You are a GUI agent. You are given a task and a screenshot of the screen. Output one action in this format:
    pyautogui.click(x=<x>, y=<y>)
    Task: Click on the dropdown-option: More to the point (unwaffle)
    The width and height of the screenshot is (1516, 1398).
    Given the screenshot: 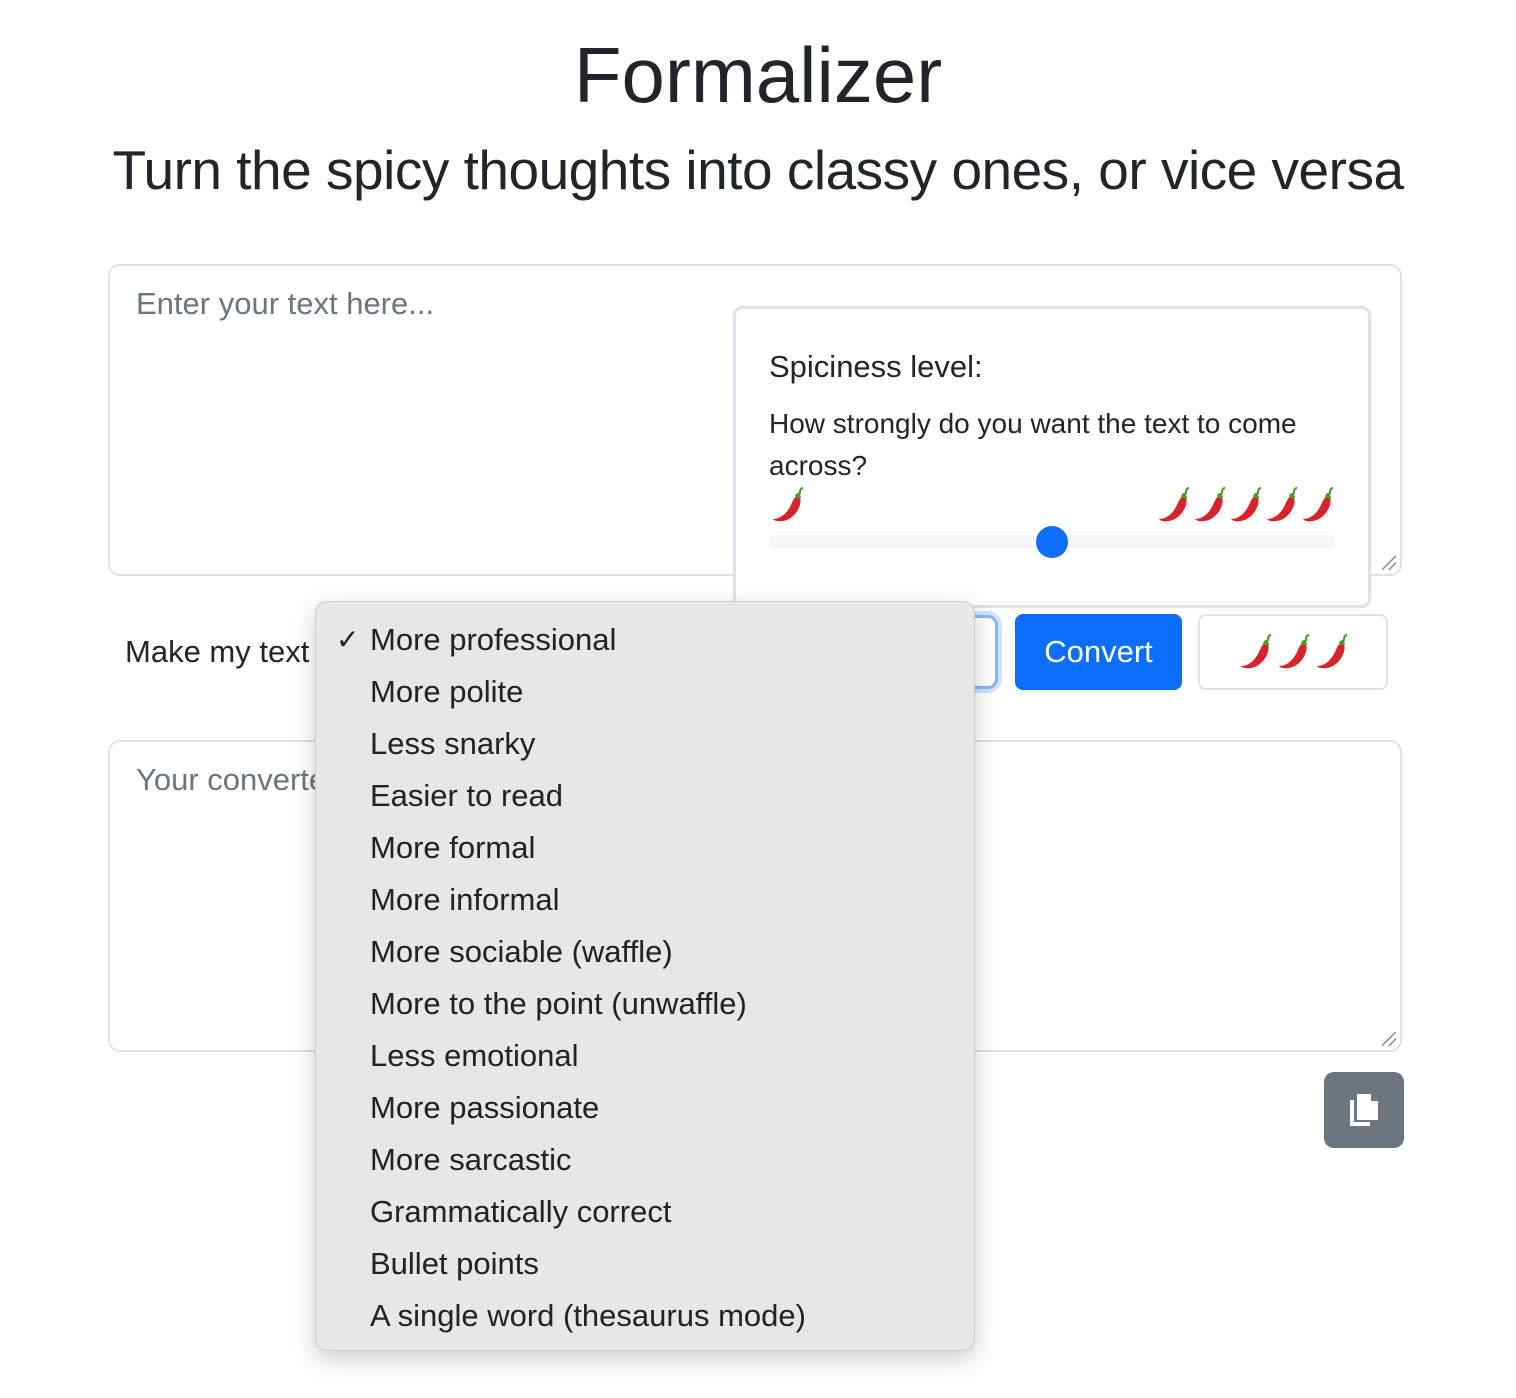 What is the action you would take?
    pyautogui.click(x=645, y=1004)
    